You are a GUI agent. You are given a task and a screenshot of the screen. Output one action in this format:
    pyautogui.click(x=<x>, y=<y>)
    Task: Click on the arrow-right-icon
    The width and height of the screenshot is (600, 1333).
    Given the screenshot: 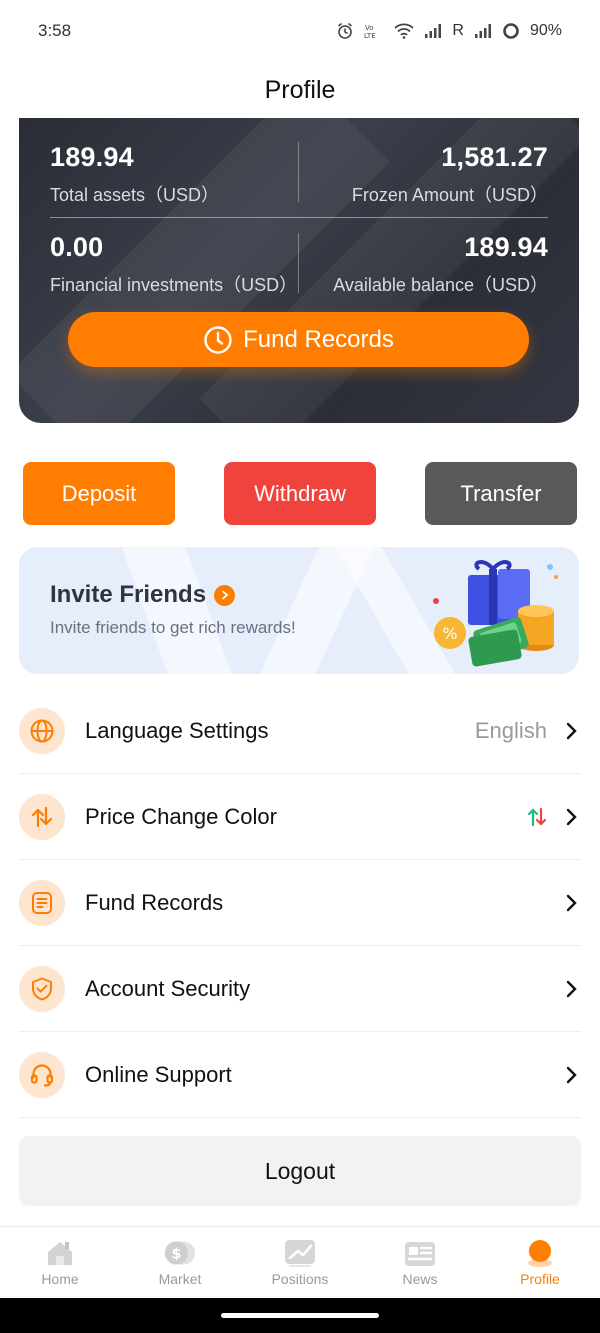 What is the action you would take?
    pyautogui.click(x=225, y=595)
    